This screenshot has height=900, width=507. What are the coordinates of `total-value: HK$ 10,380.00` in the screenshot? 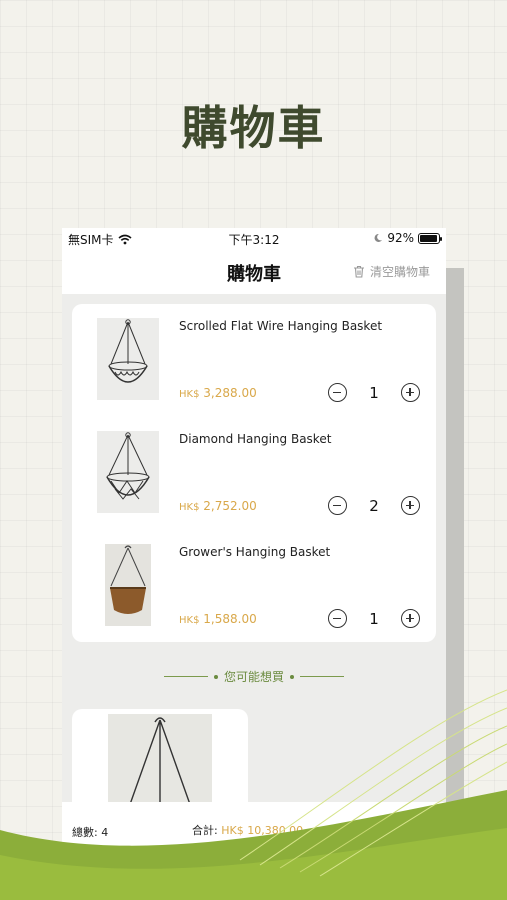 It's located at (262, 830).